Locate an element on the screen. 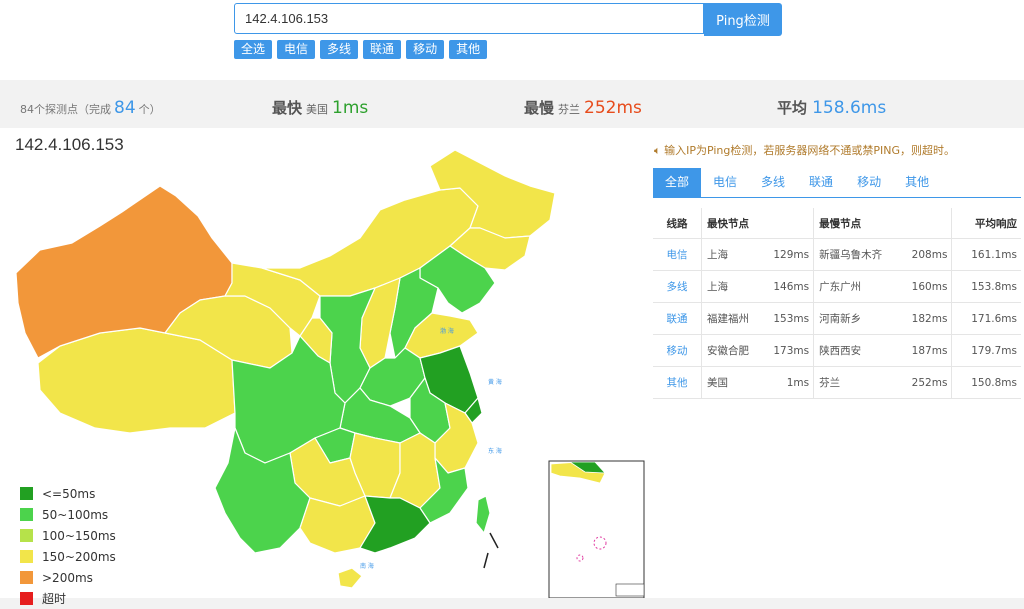 The width and height of the screenshot is (1024, 609). header-fastest: 最快节点 is located at coordinates (757, 223).